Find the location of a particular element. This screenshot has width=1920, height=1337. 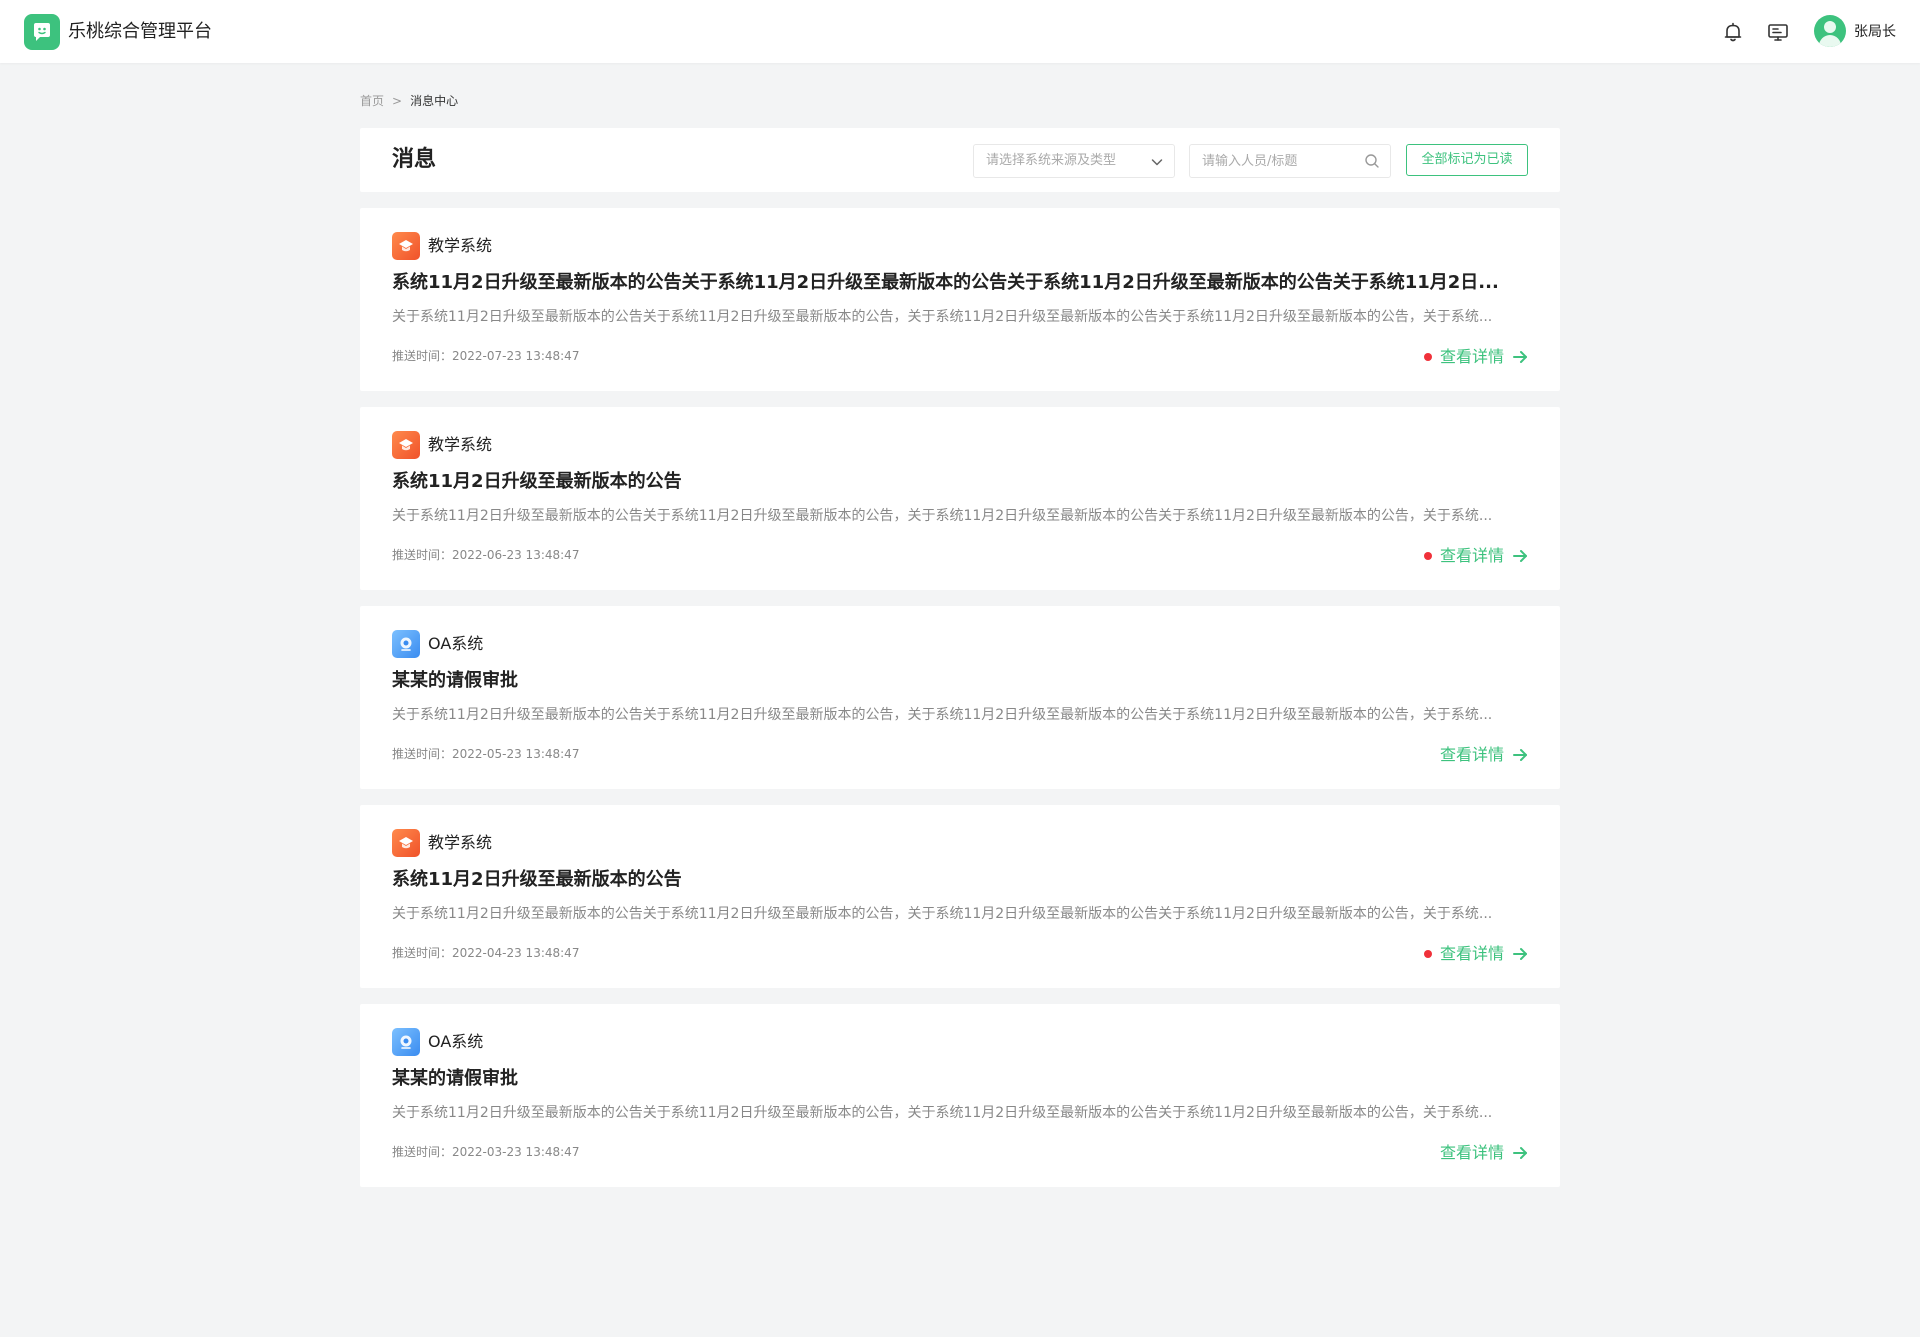

search-box is located at coordinates (1290, 161).